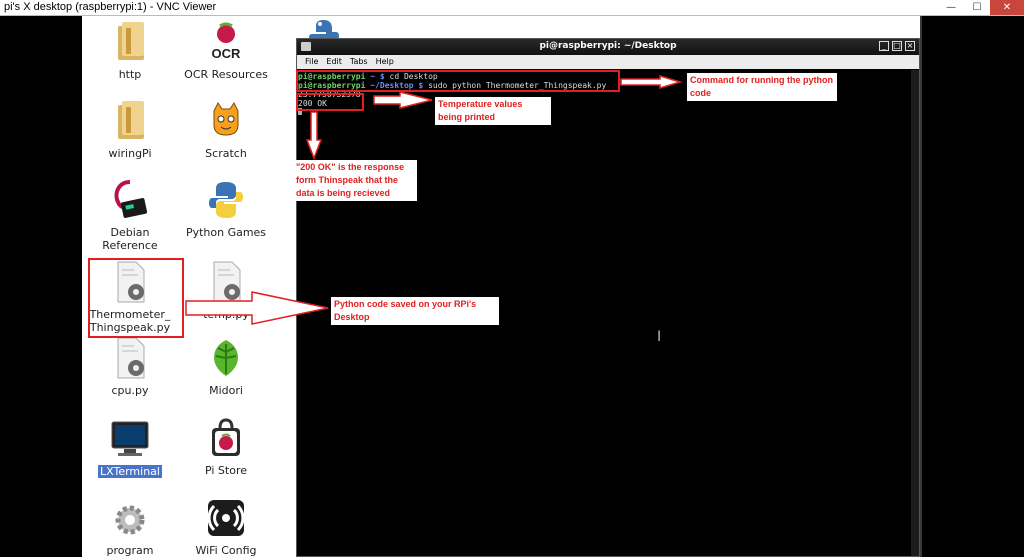 This screenshot has width=1024, height=557. What do you see at coordinates (659, 337) in the screenshot?
I see `mouse-cursor: I` at bounding box center [659, 337].